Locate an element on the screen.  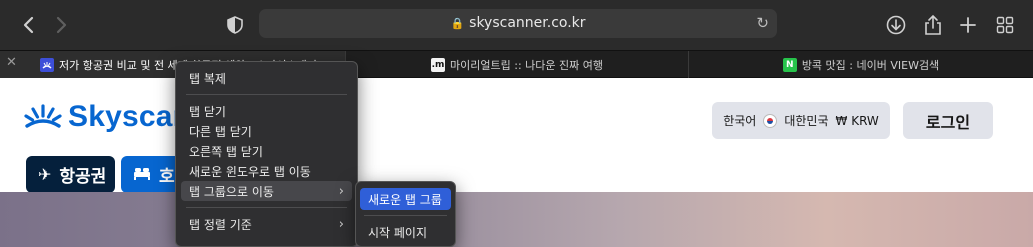
menu-item-label: 탭 정렬 기준 is located at coordinates (220, 224).